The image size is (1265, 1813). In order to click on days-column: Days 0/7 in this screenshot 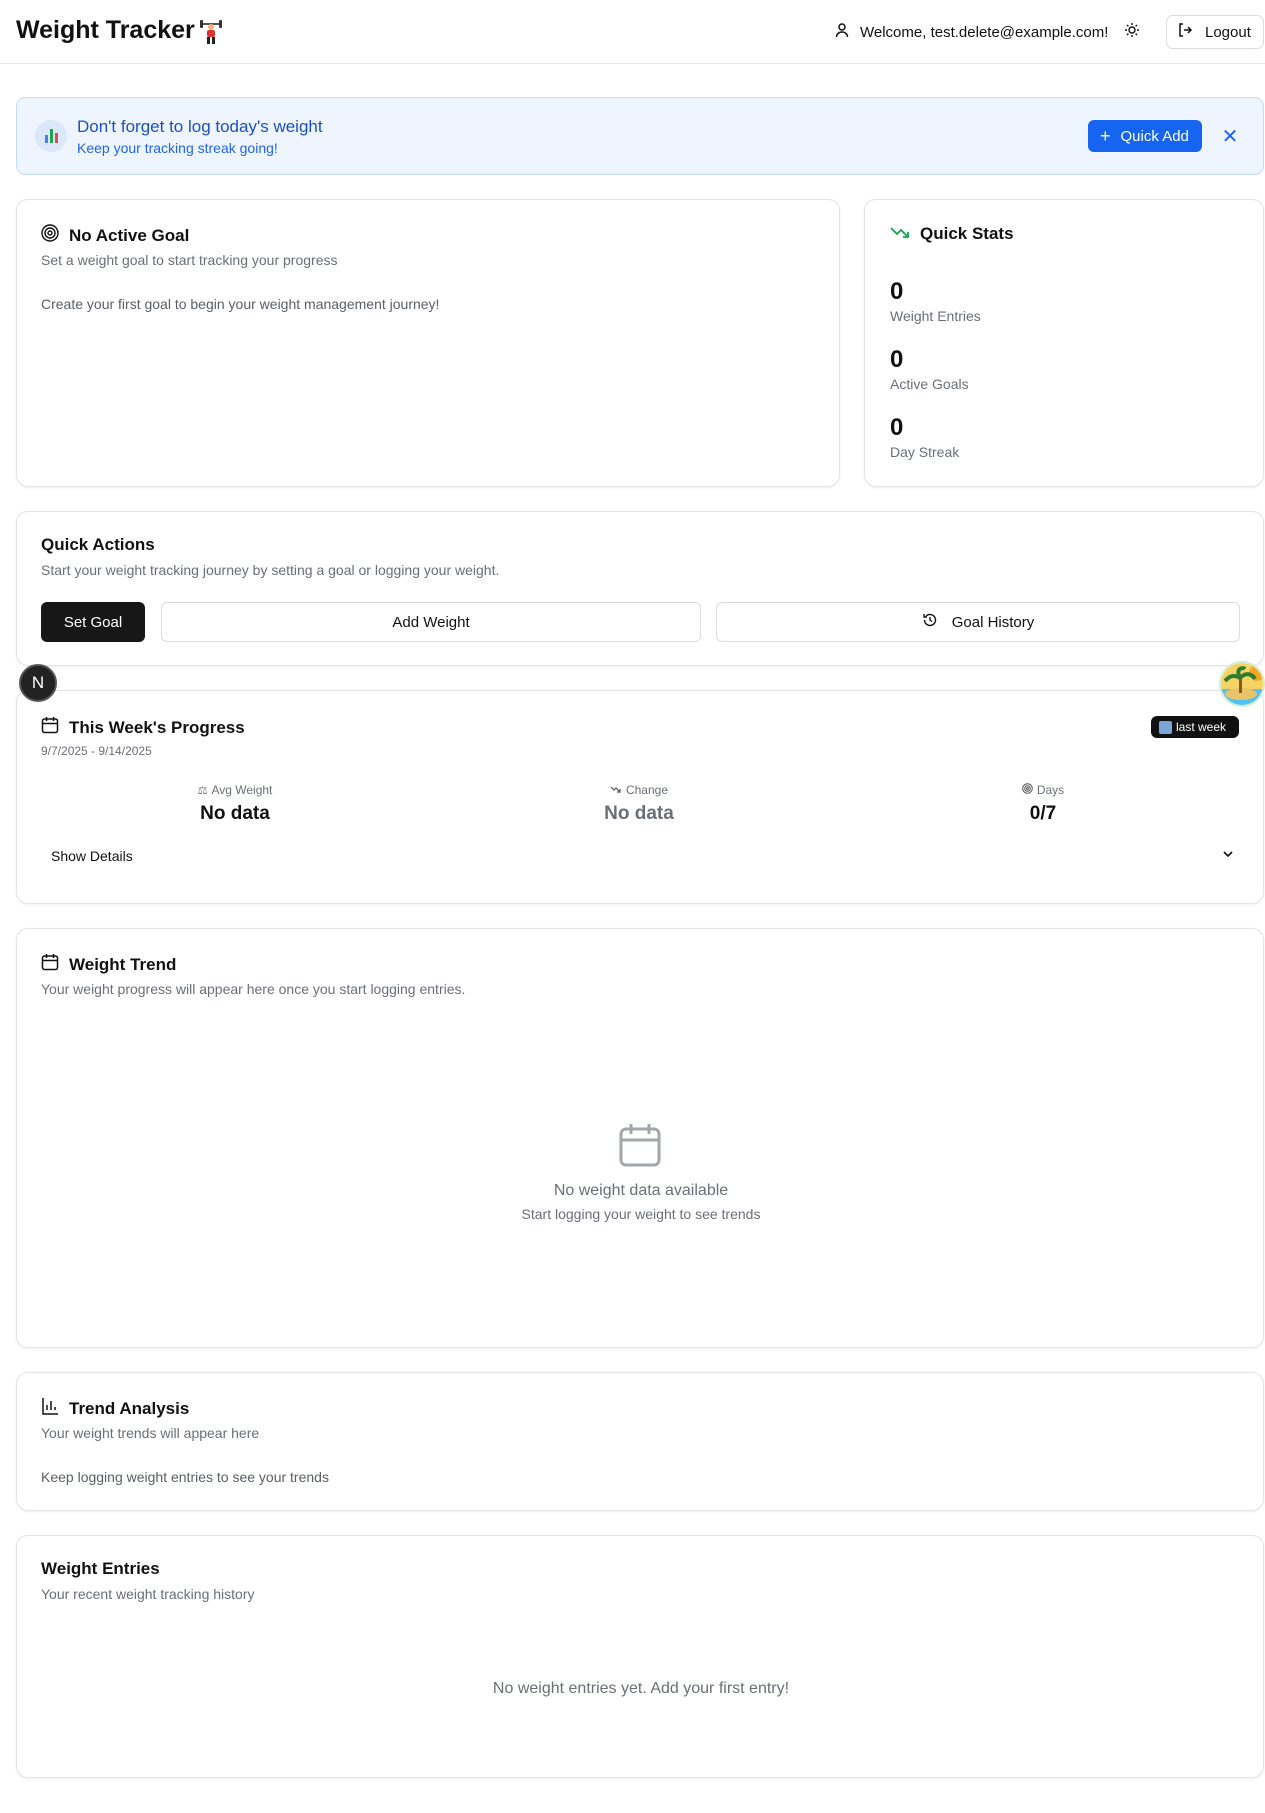, I will do `click(1043, 804)`.